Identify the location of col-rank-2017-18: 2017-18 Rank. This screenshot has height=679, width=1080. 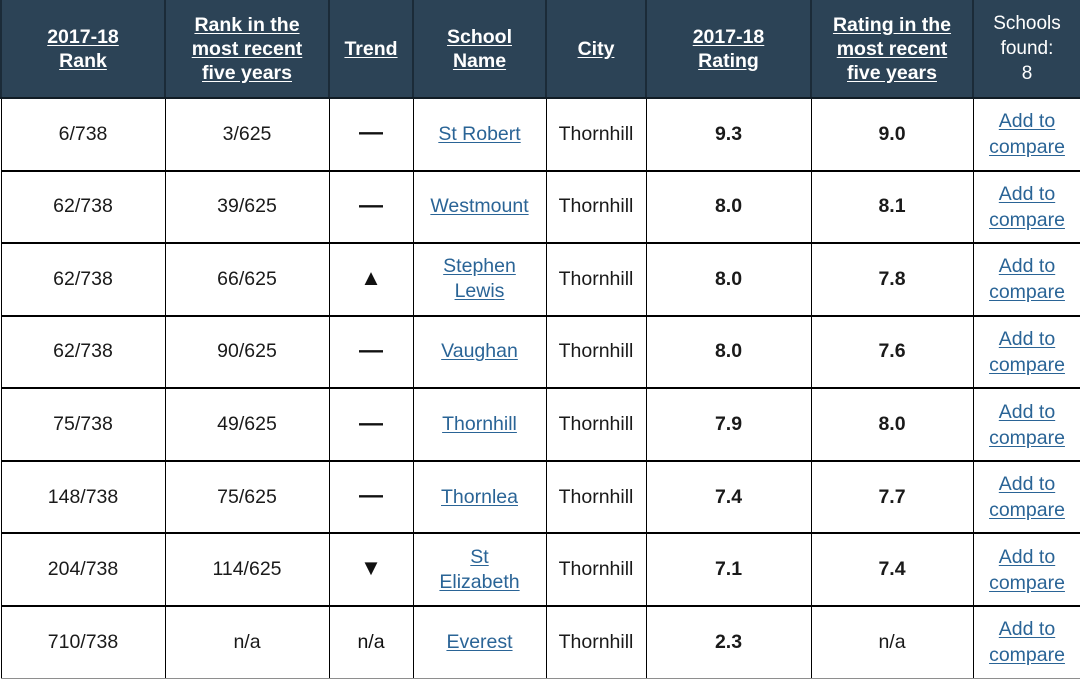
(83, 49).